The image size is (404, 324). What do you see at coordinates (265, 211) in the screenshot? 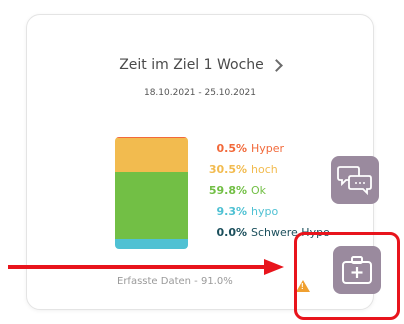
I see `legend-label: hypo` at bounding box center [265, 211].